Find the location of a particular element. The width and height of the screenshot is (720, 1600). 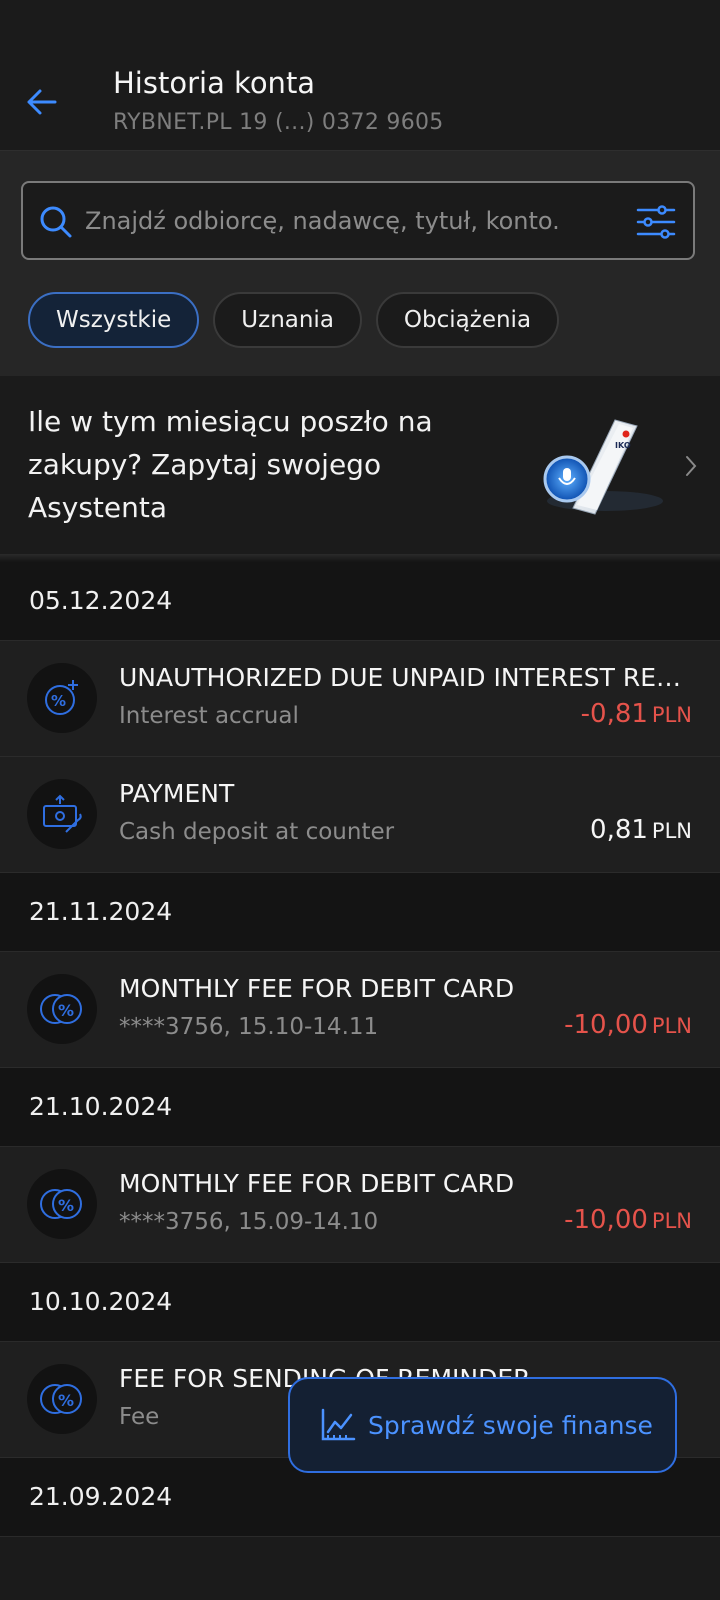

date-label: 21.09.2024 is located at coordinates (101, 1496).